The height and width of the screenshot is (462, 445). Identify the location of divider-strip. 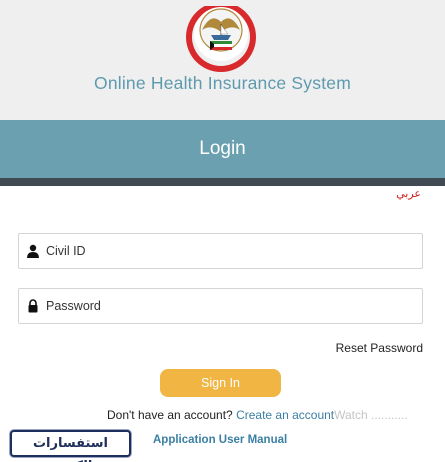
(222, 182).